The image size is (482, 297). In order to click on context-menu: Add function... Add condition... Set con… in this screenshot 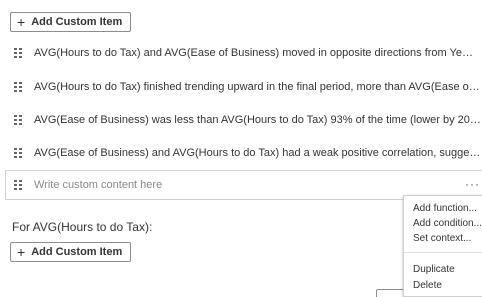, I will do `click(442, 246)`.